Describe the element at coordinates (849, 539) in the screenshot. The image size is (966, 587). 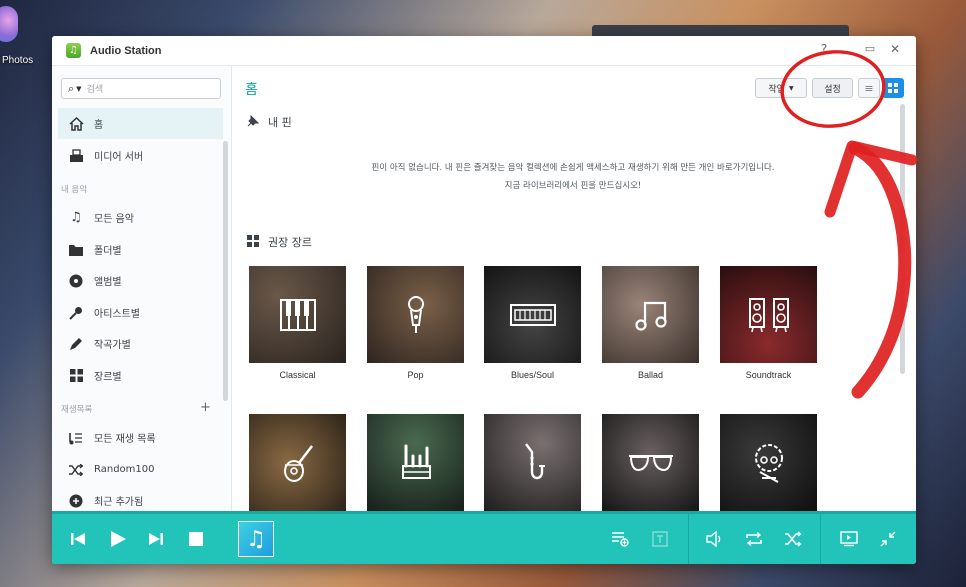
I see `mini-player-button` at that location.